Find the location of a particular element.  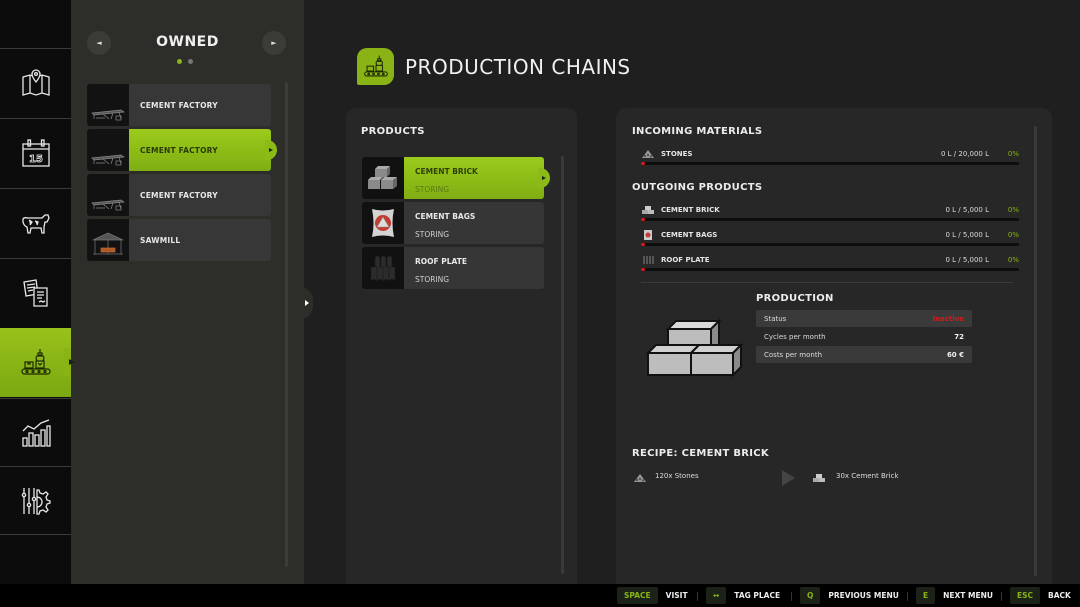

costs-per-month-row: Costs per month 60 € is located at coordinates (864, 354).